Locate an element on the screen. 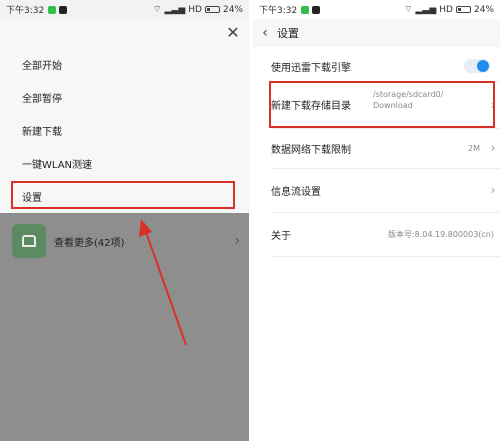  data-limit-value: 2M is located at coordinates (474, 148).